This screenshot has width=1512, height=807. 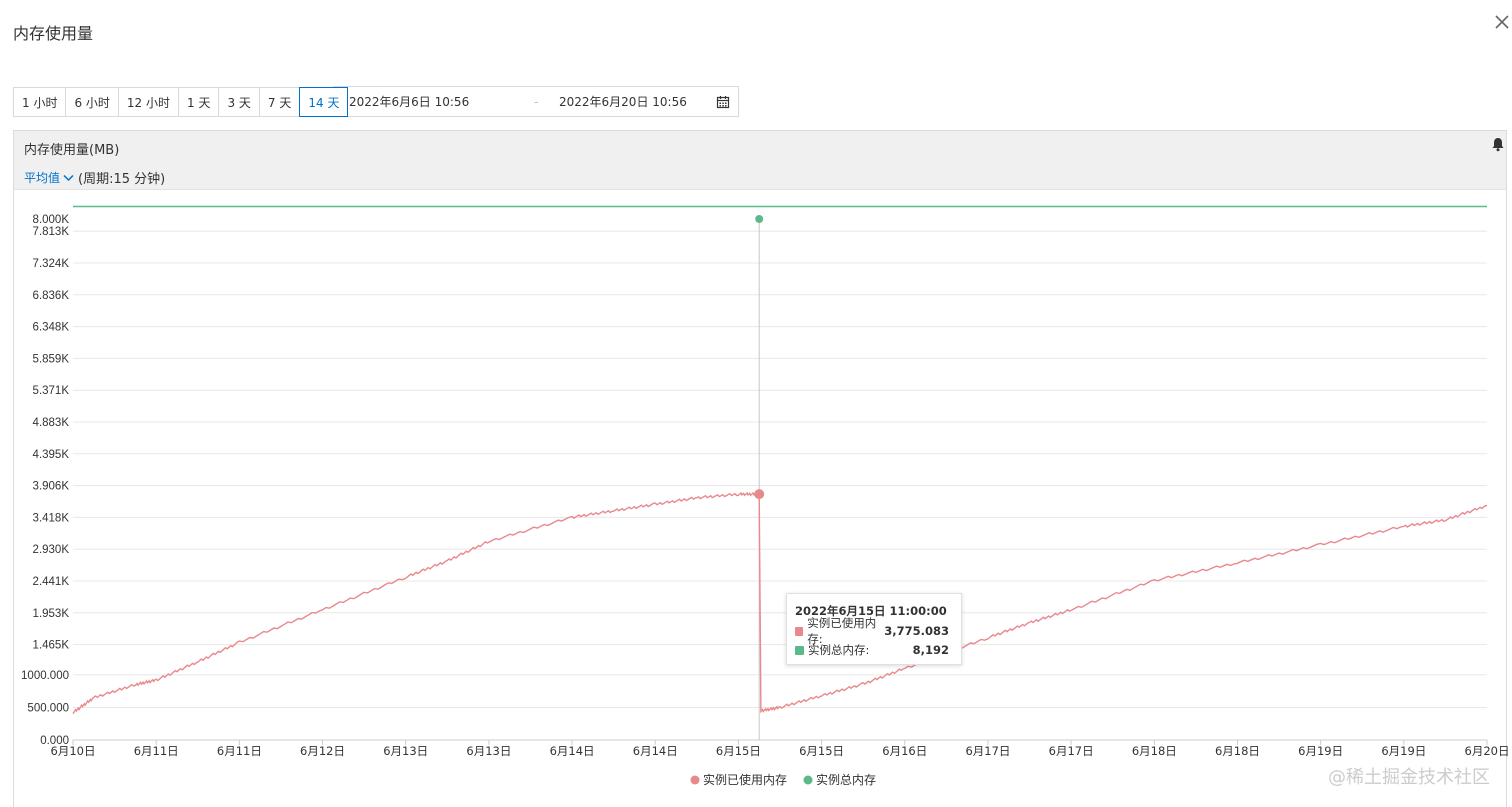 What do you see at coordinates (51, 391) in the screenshot?
I see `y-tick-label: 5.371K` at bounding box center [51, 391].